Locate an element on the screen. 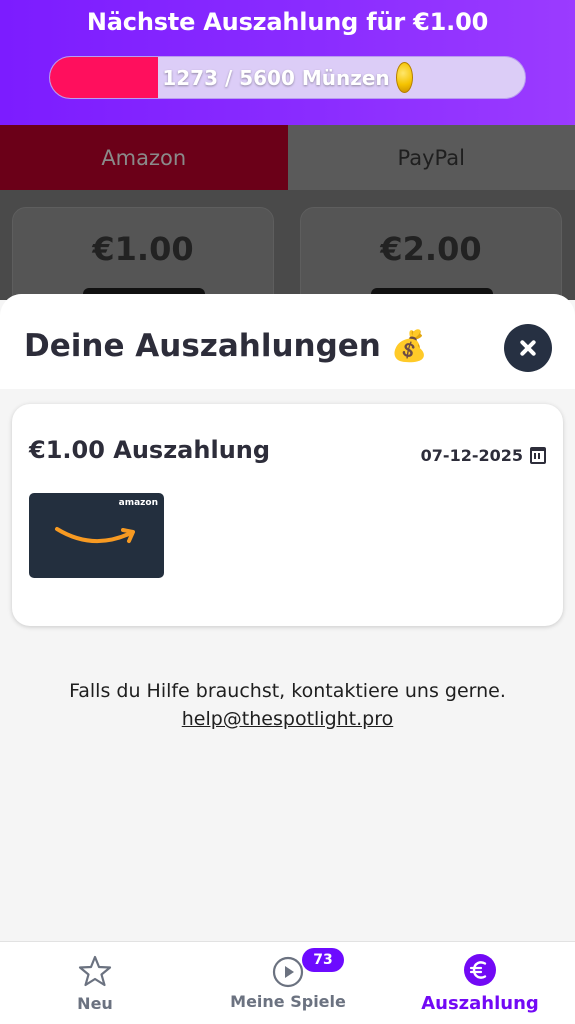 The height and width of the screenshot is (1024, 575). nav-label-meine-spiele: Meine Spiele is located at coordinates (288, 1001).